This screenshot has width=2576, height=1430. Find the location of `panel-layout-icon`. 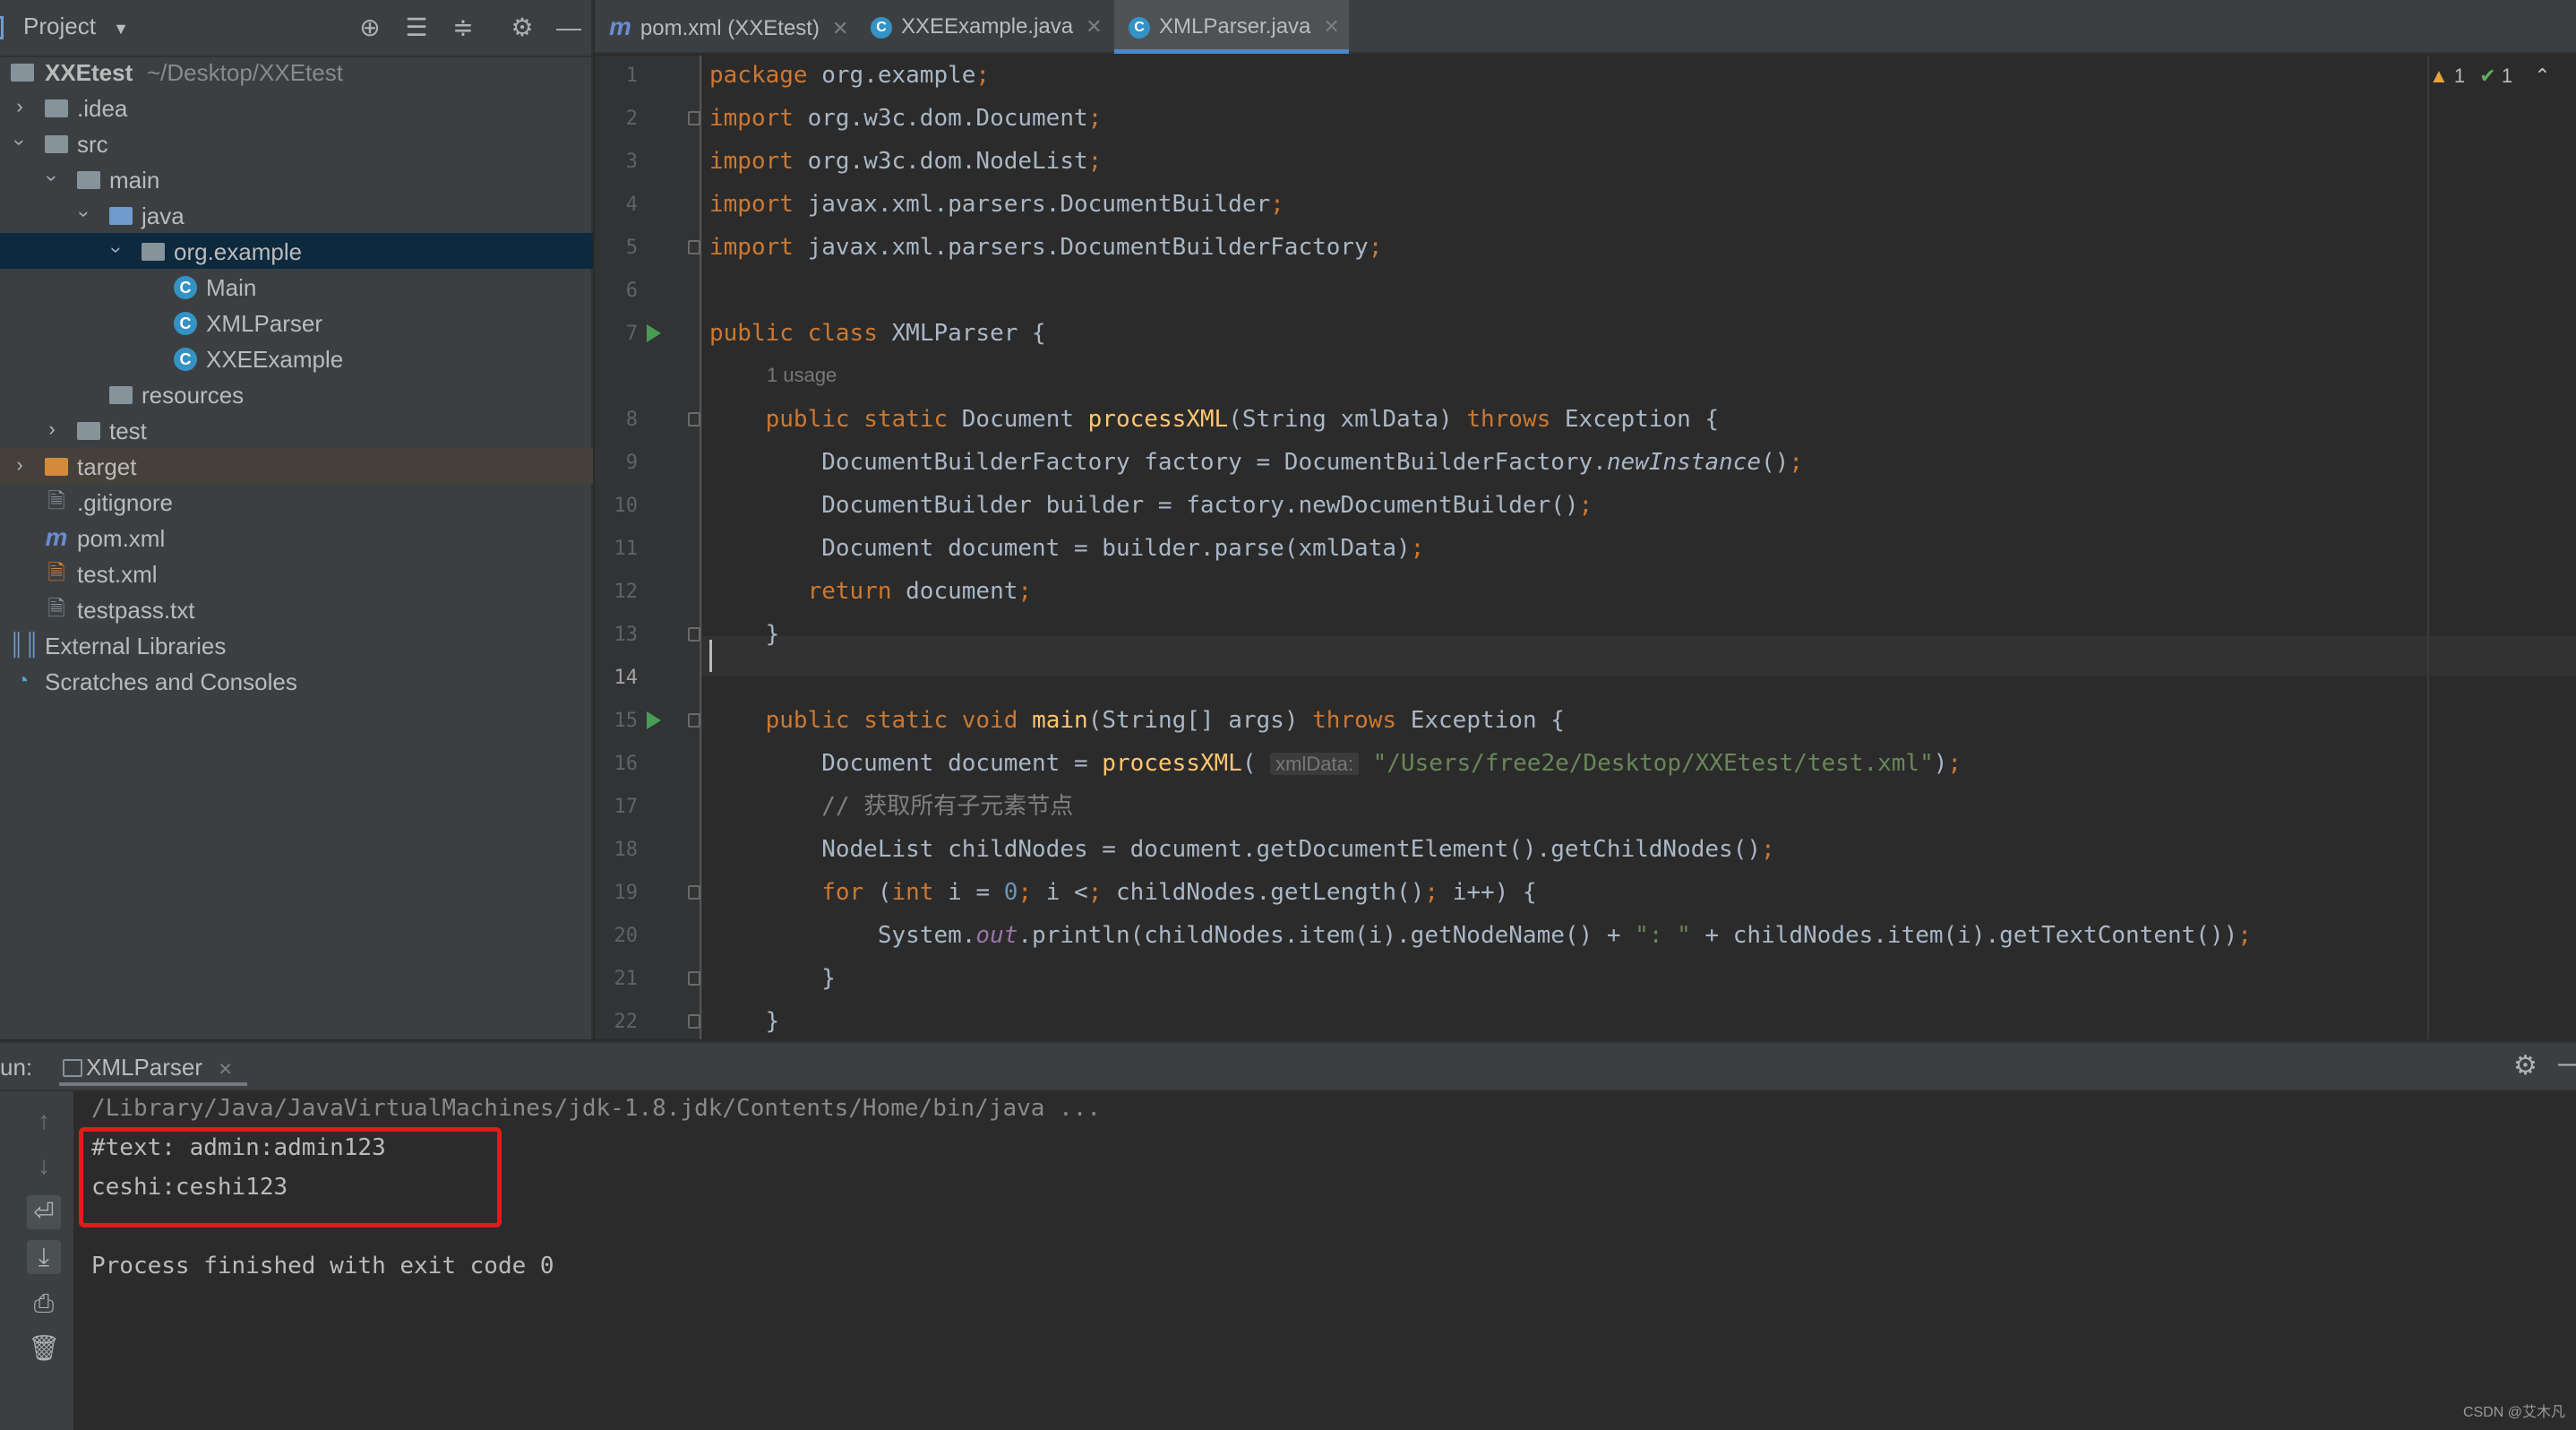

panel-layout-icon is located at coordinates (2, 27).